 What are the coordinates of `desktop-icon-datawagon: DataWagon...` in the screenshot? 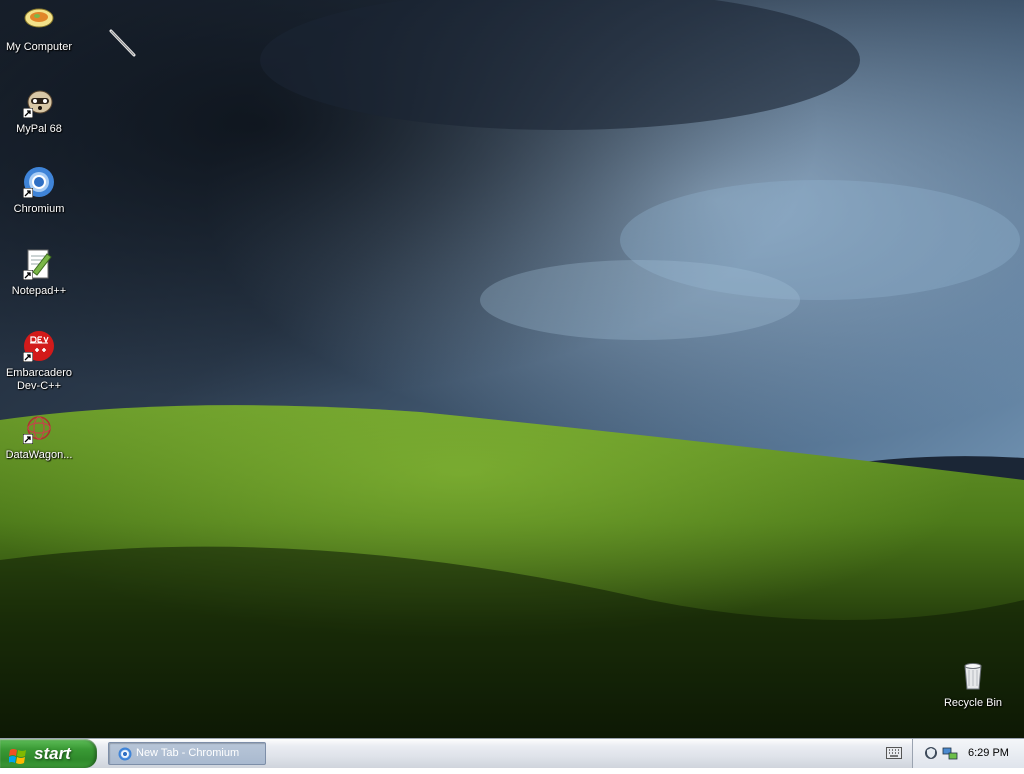 It's located at (39, 437).